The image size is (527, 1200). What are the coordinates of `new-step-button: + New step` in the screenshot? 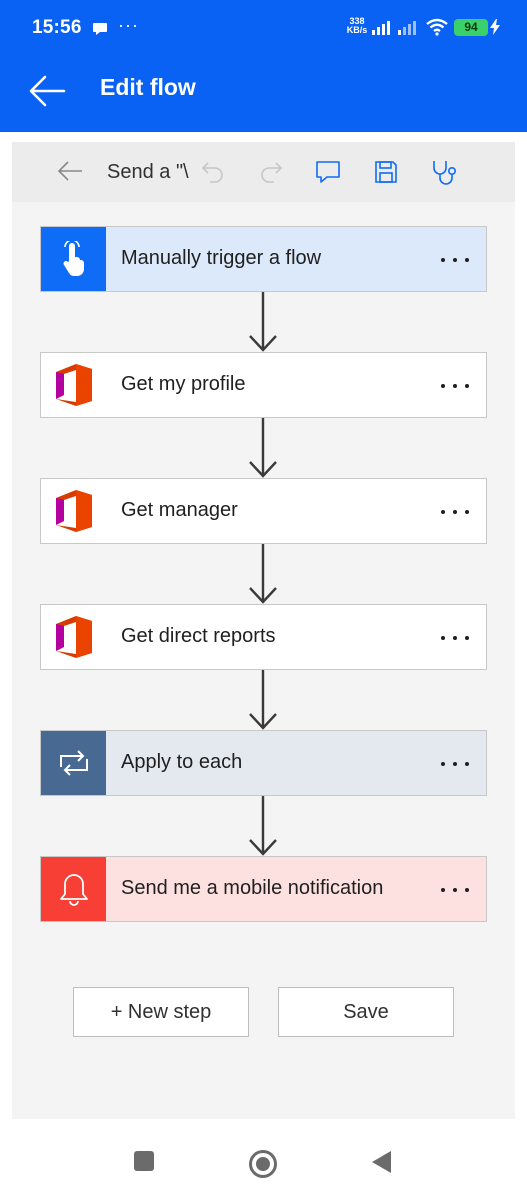 It's located at (161, 1012).